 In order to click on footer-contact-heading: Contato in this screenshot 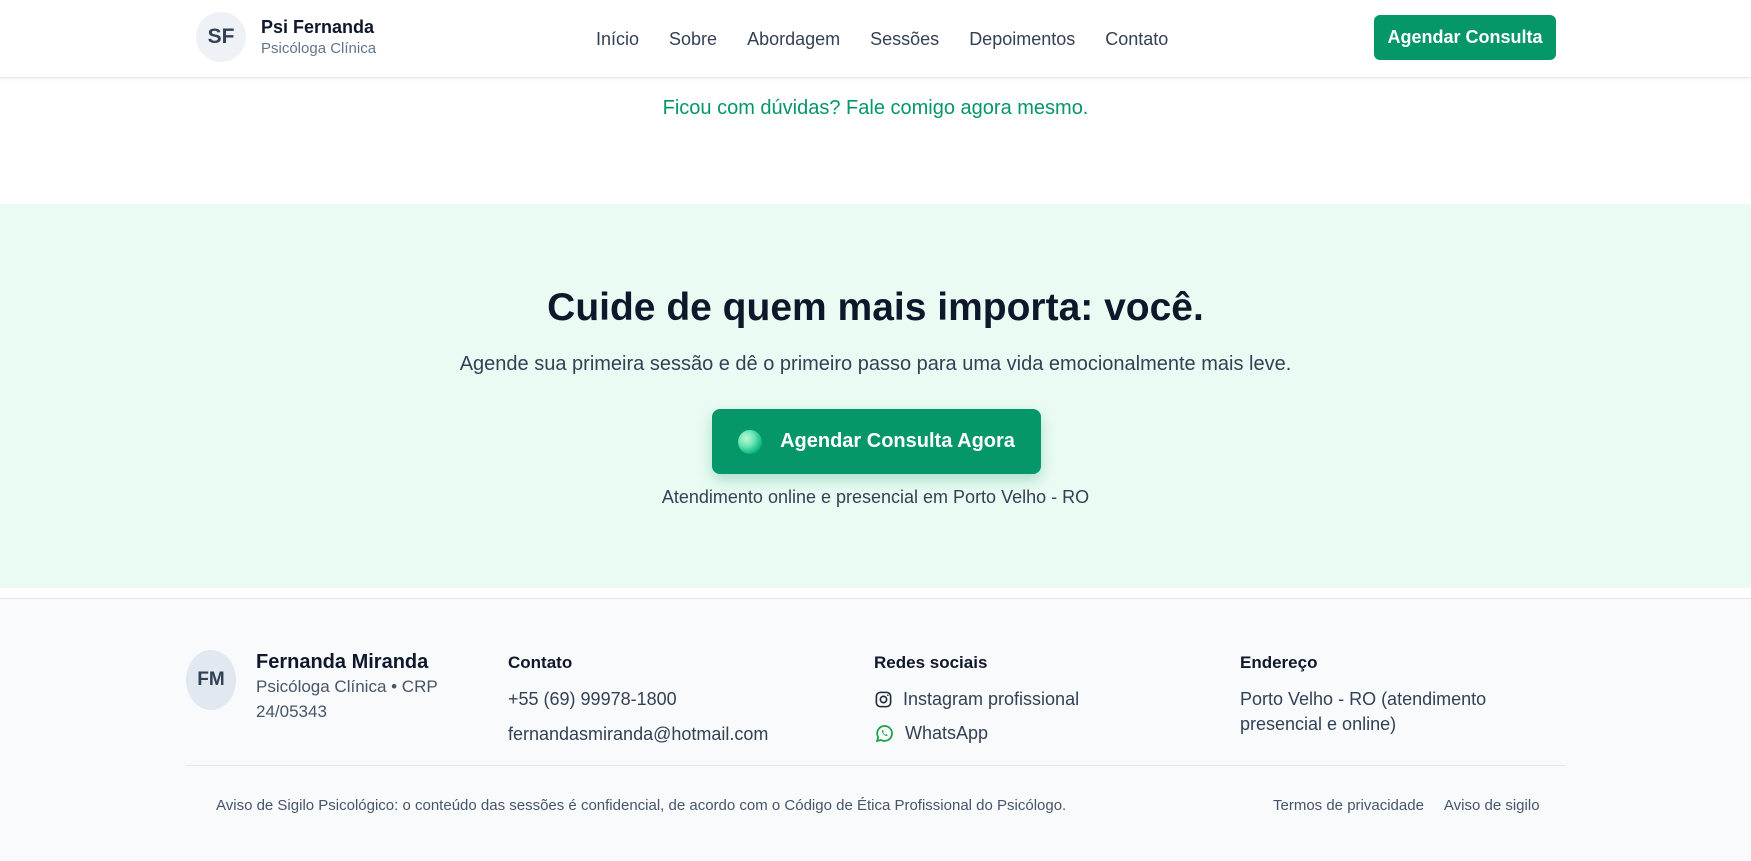, I will do `click(540, 662)`.